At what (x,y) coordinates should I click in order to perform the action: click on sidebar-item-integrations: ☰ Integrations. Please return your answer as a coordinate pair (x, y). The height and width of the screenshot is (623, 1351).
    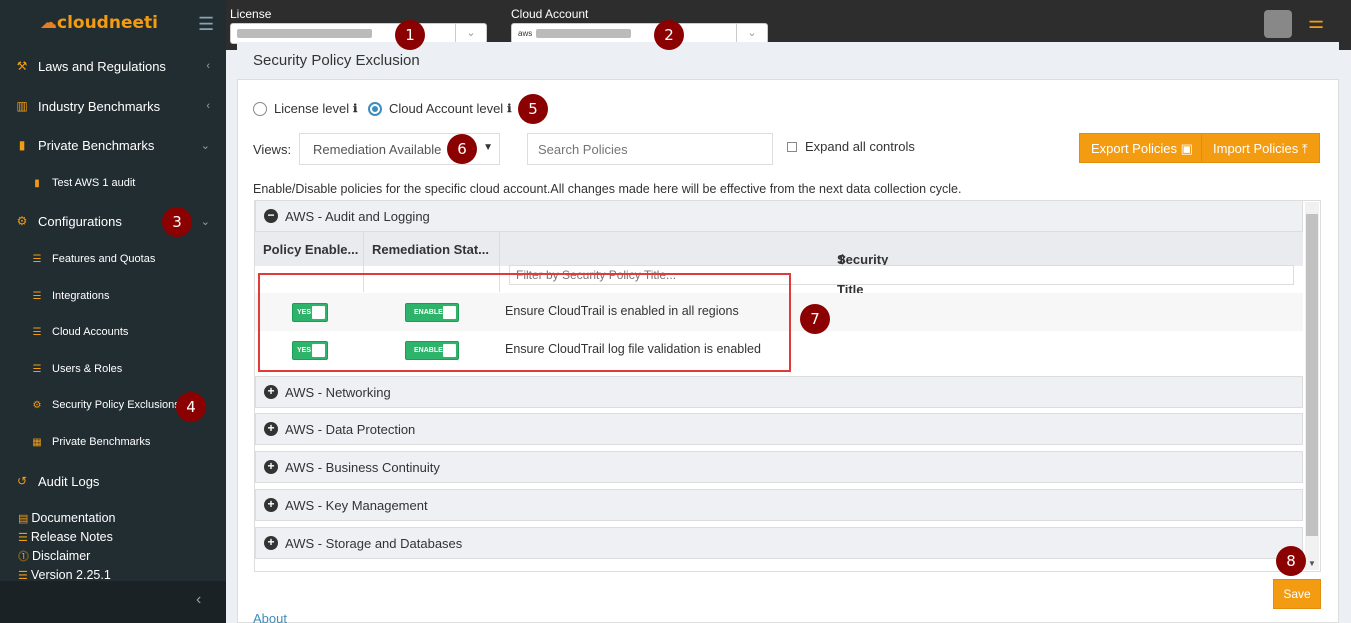
    Looking at the image, I should click on (113, 296).